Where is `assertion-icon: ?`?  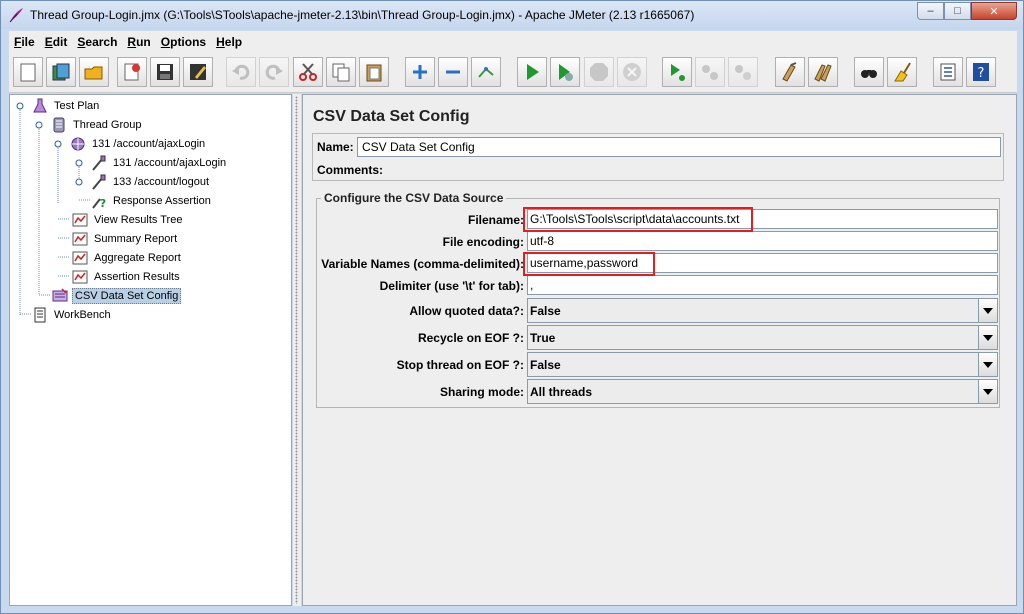 assertion-icon: ? is located at coordinates (99, 203).